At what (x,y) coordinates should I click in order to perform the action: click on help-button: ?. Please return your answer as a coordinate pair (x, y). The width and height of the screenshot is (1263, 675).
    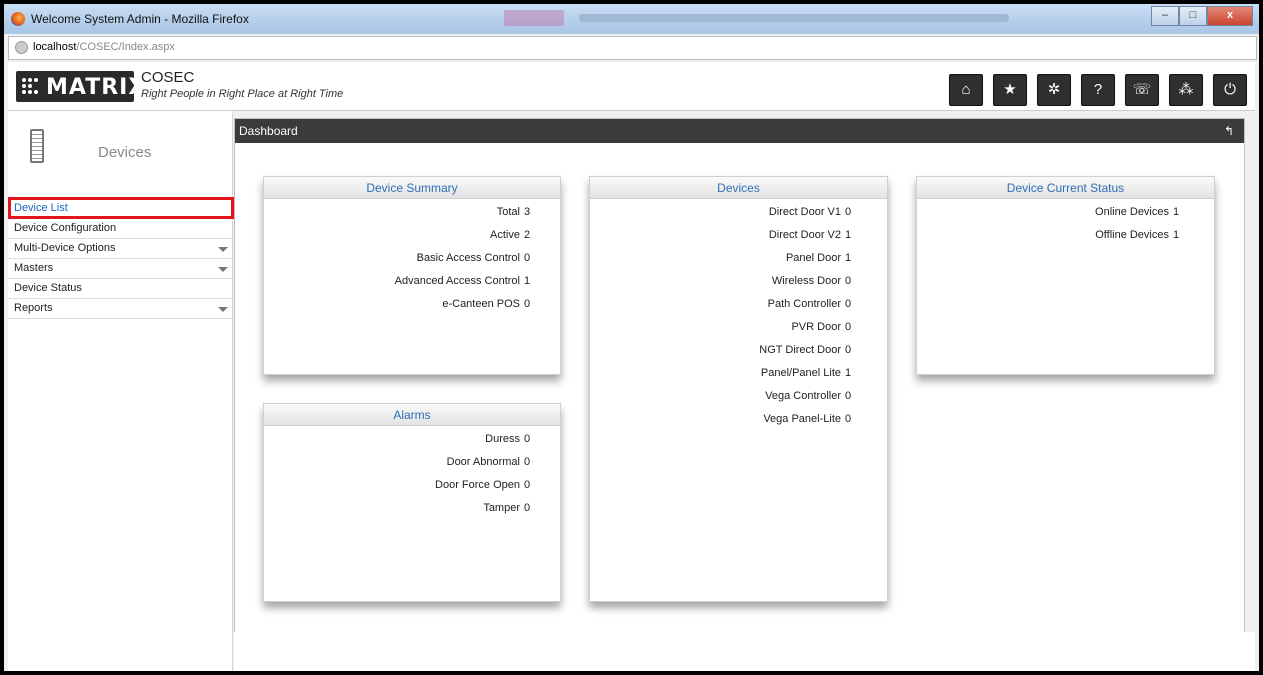
    Looking at the image, I should click on (1098, 90).